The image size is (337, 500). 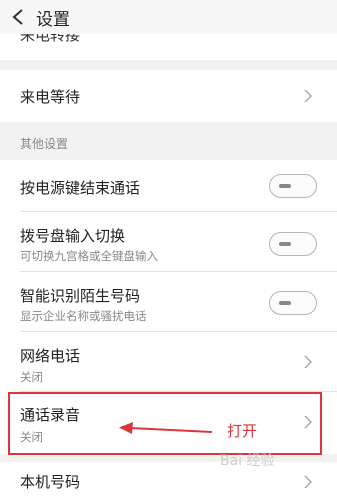 What do you see at coordinates (168, 242) in the screenshot?
I see `list-item-dialpad-switch: 拨号盘输入切换 可切换九宫格或全键盘输入` at bounding box center [168, 242].